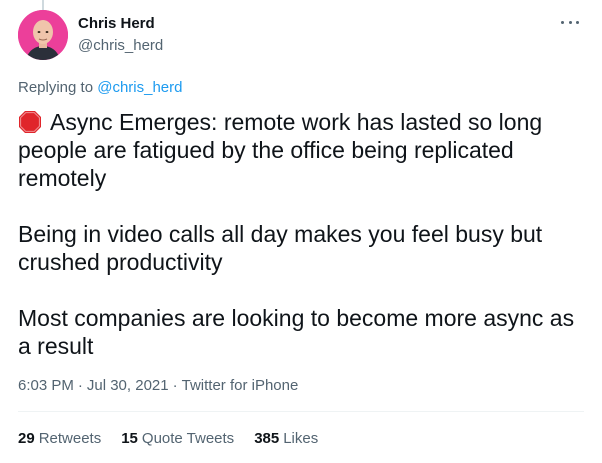 The image size is (602, 463). What do you see at coordinates (46, 385) in the screenshot?
I see `tweet-time: 6:03 PM` at bounding box center [46, 385].